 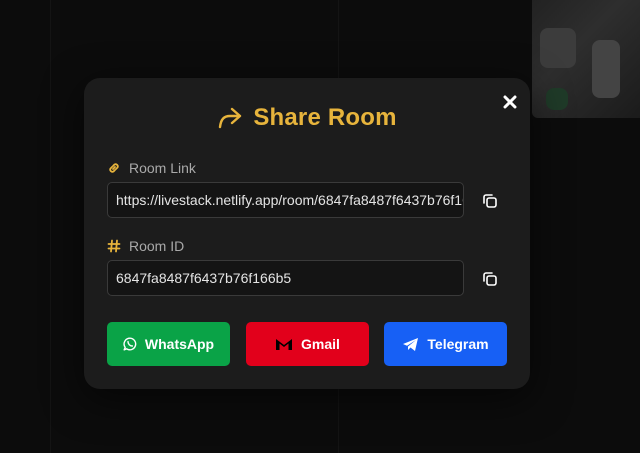 I want to click on copy-room-link-button, so click(x=490, y=201).